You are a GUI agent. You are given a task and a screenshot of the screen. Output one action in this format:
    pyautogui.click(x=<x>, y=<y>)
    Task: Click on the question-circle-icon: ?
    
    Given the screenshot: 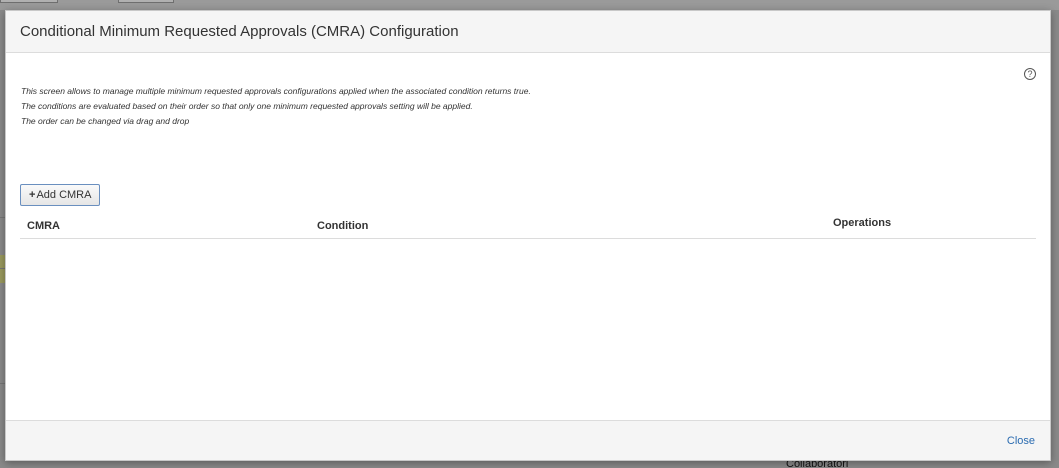 What is the action you would take?
    pyautogui.click(x=1030, y=74)
    